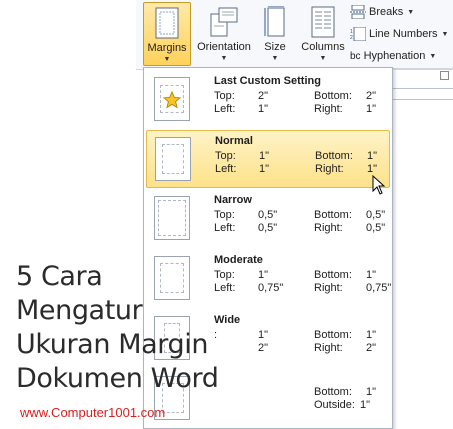  I want to click on svg-text: 2, so click(351, 38).